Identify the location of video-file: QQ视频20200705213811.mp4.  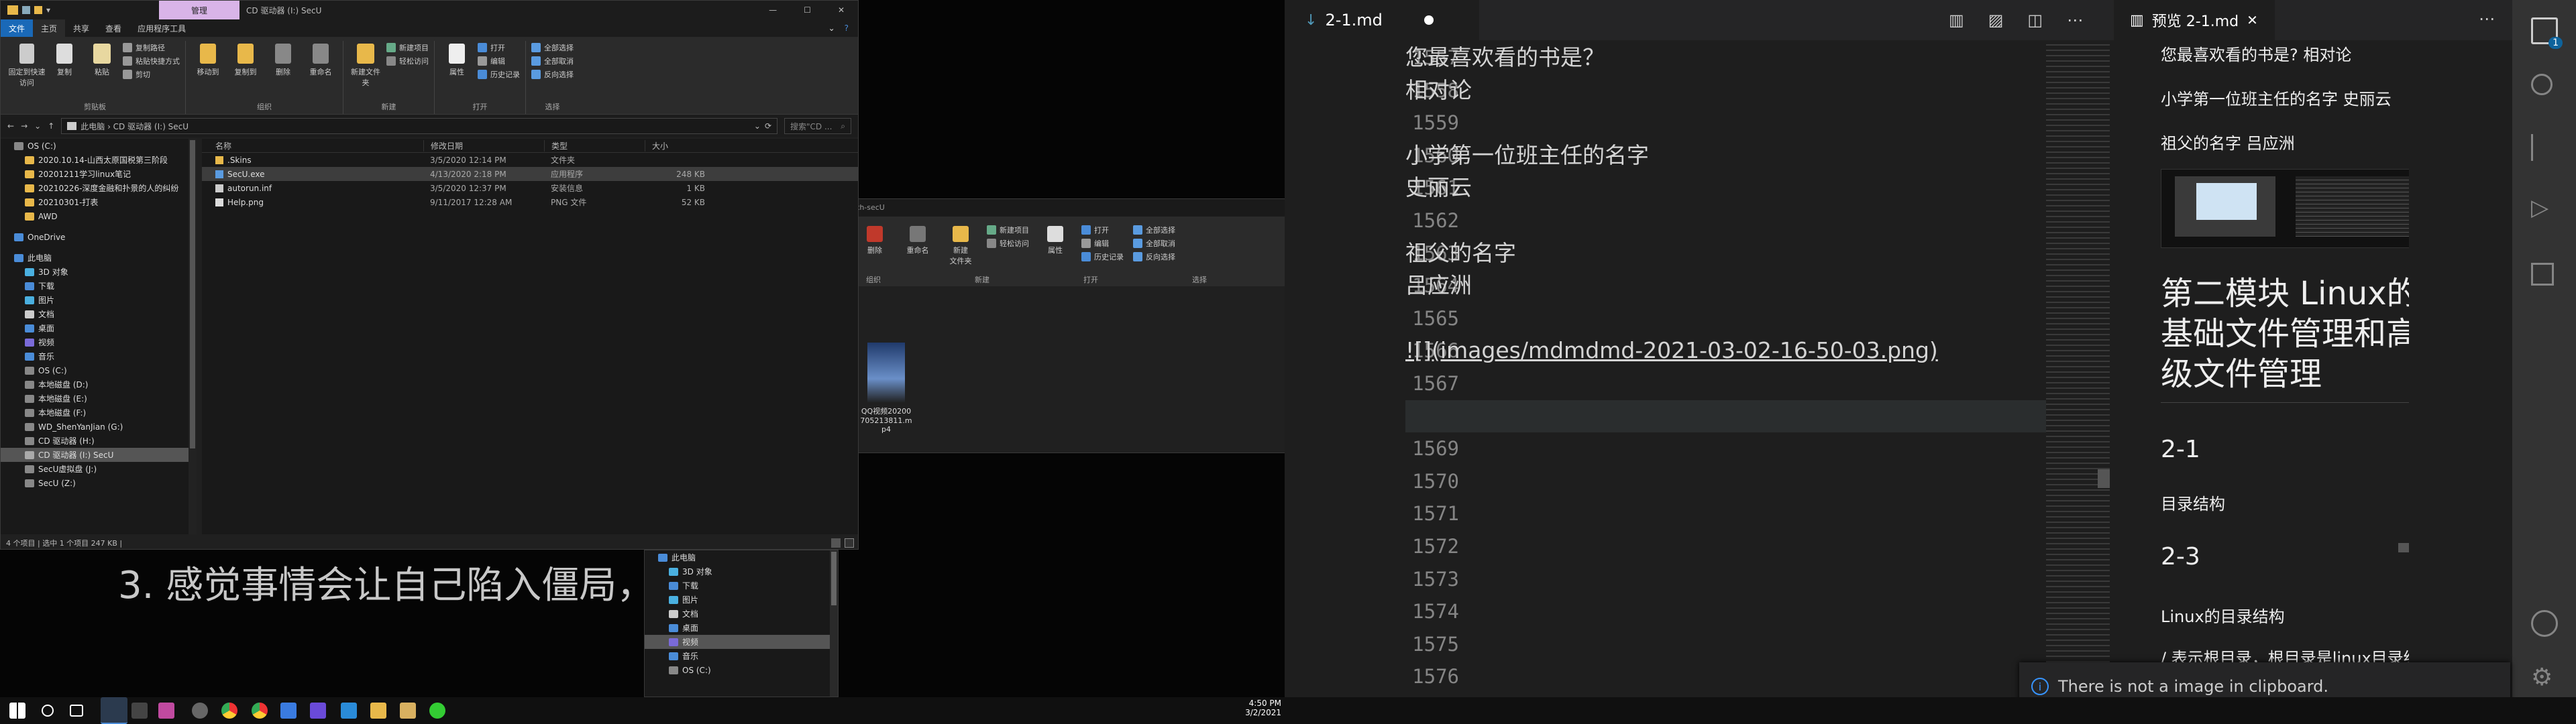
(886, 388).